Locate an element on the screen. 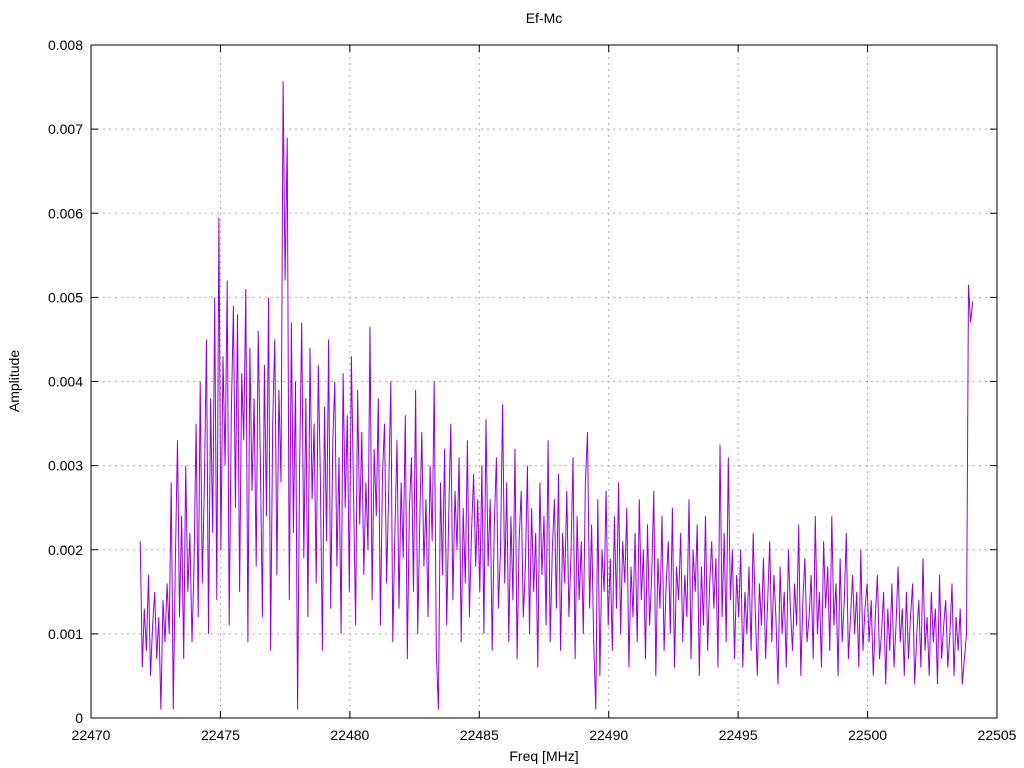  y-tick-label: 0.007 is located at coordinates (65, 129).